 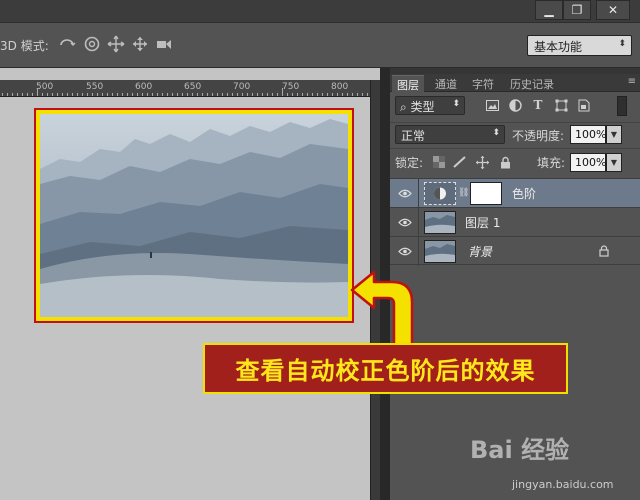 I want to click on minimize-button: ▁, so click(x=549, y=10).